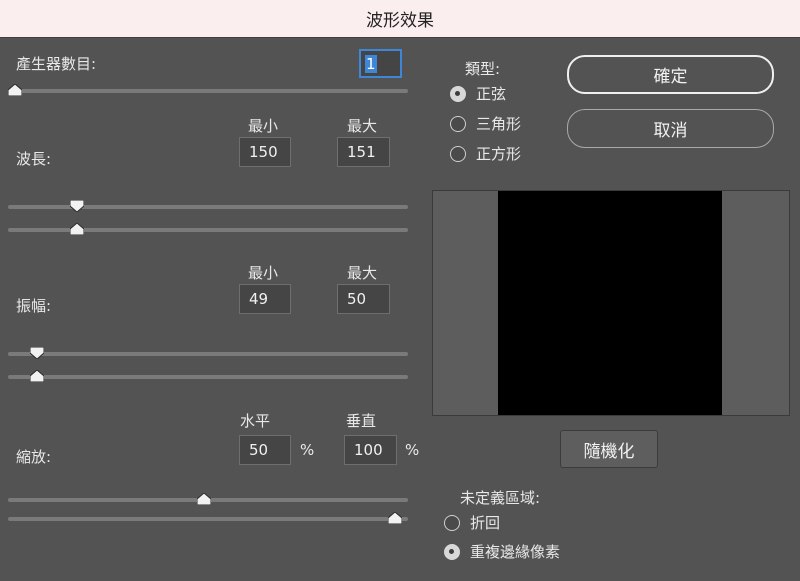 This screenshot has width=800, height=581. What do you see at coordinates (380, 63) in the screenshot?
I see `generators-input: 1` at bounding box center [380, 63].